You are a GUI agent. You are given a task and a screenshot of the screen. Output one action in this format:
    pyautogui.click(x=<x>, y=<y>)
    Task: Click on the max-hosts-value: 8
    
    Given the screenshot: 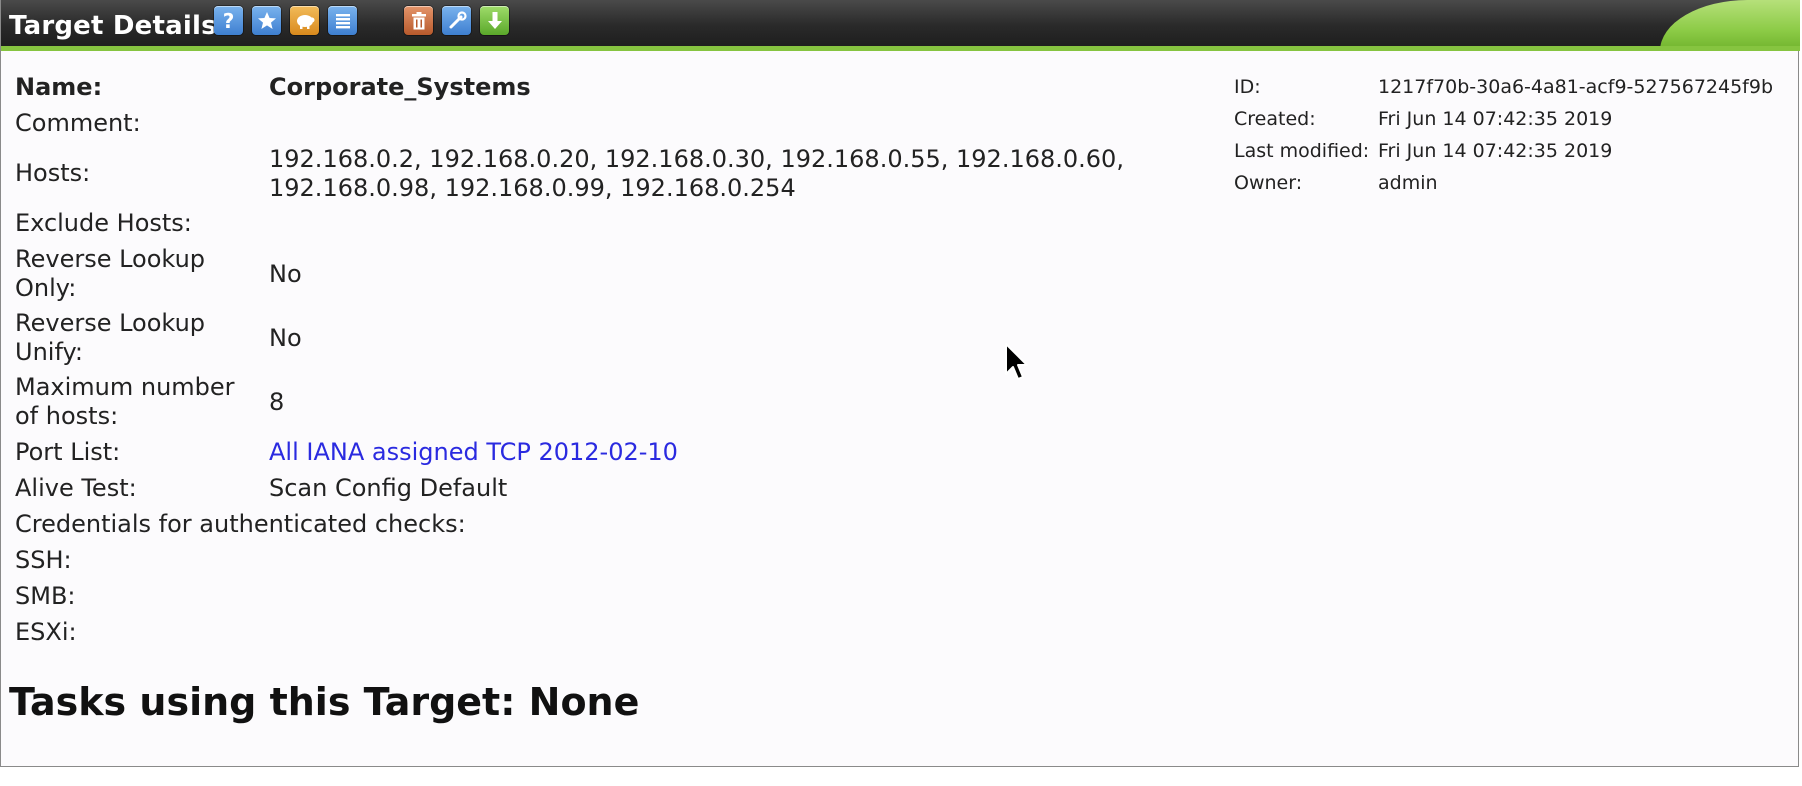 What is the action you would take?
    pyautogui.click(x=277, y=402)
    